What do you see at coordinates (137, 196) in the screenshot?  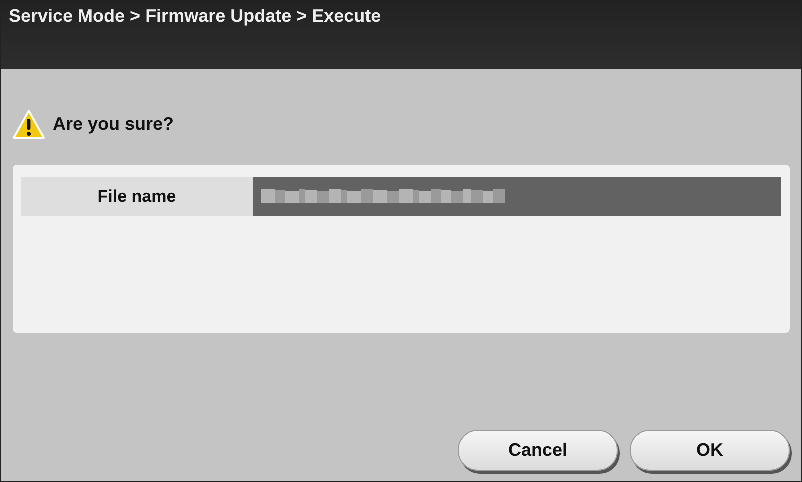 I see `field-label: File name` at bounding box center [137, 196].